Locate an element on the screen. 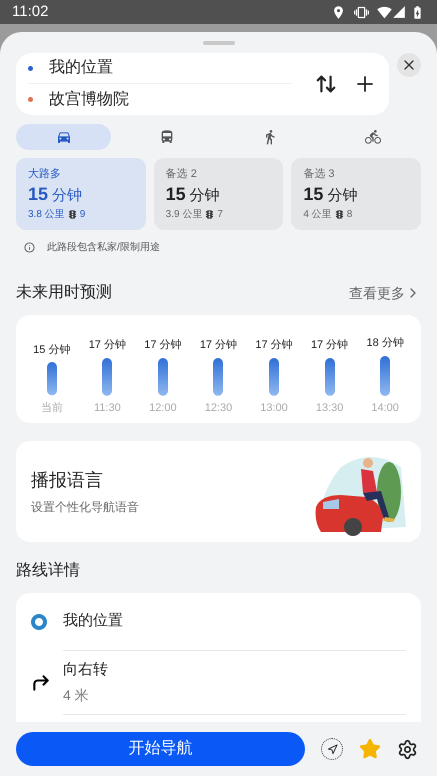  route-label: 大路多 is located at coordinates (45, 174).